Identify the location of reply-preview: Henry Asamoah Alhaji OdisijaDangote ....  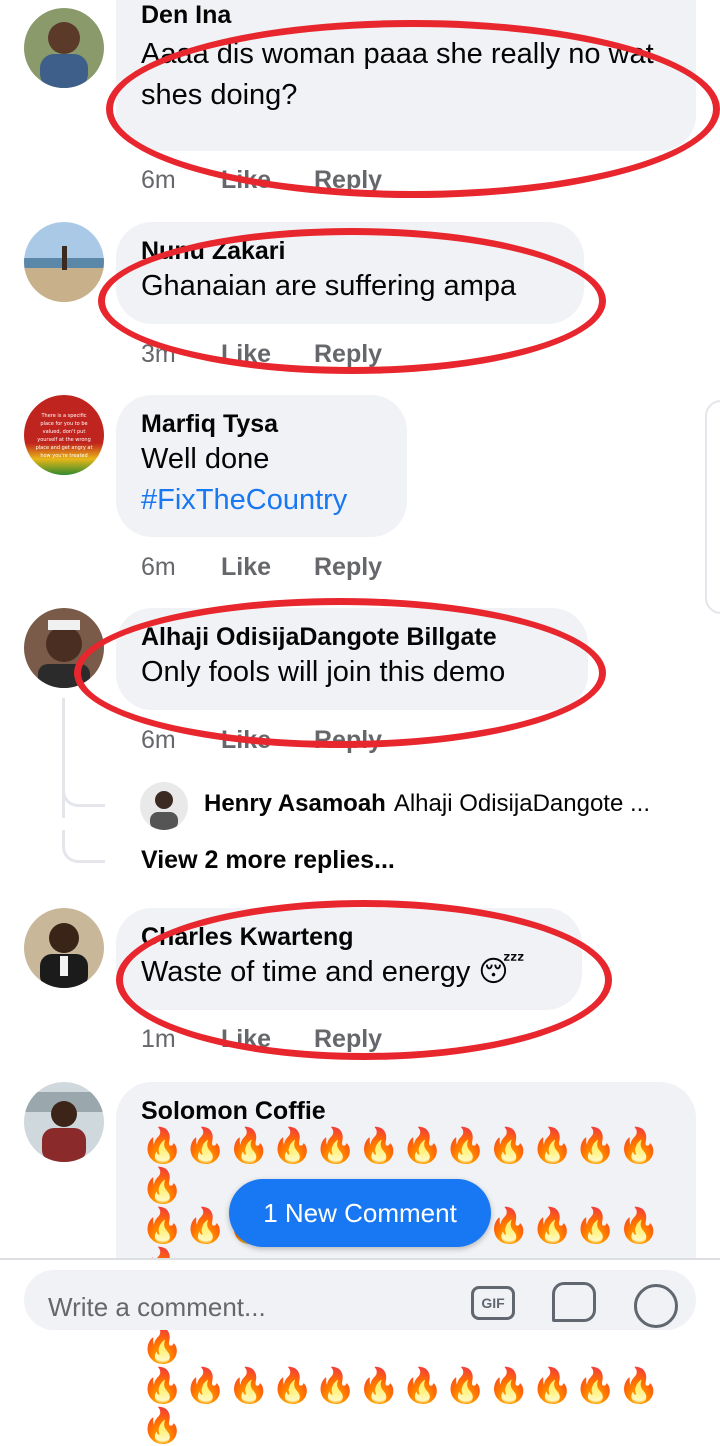
(427, 804).